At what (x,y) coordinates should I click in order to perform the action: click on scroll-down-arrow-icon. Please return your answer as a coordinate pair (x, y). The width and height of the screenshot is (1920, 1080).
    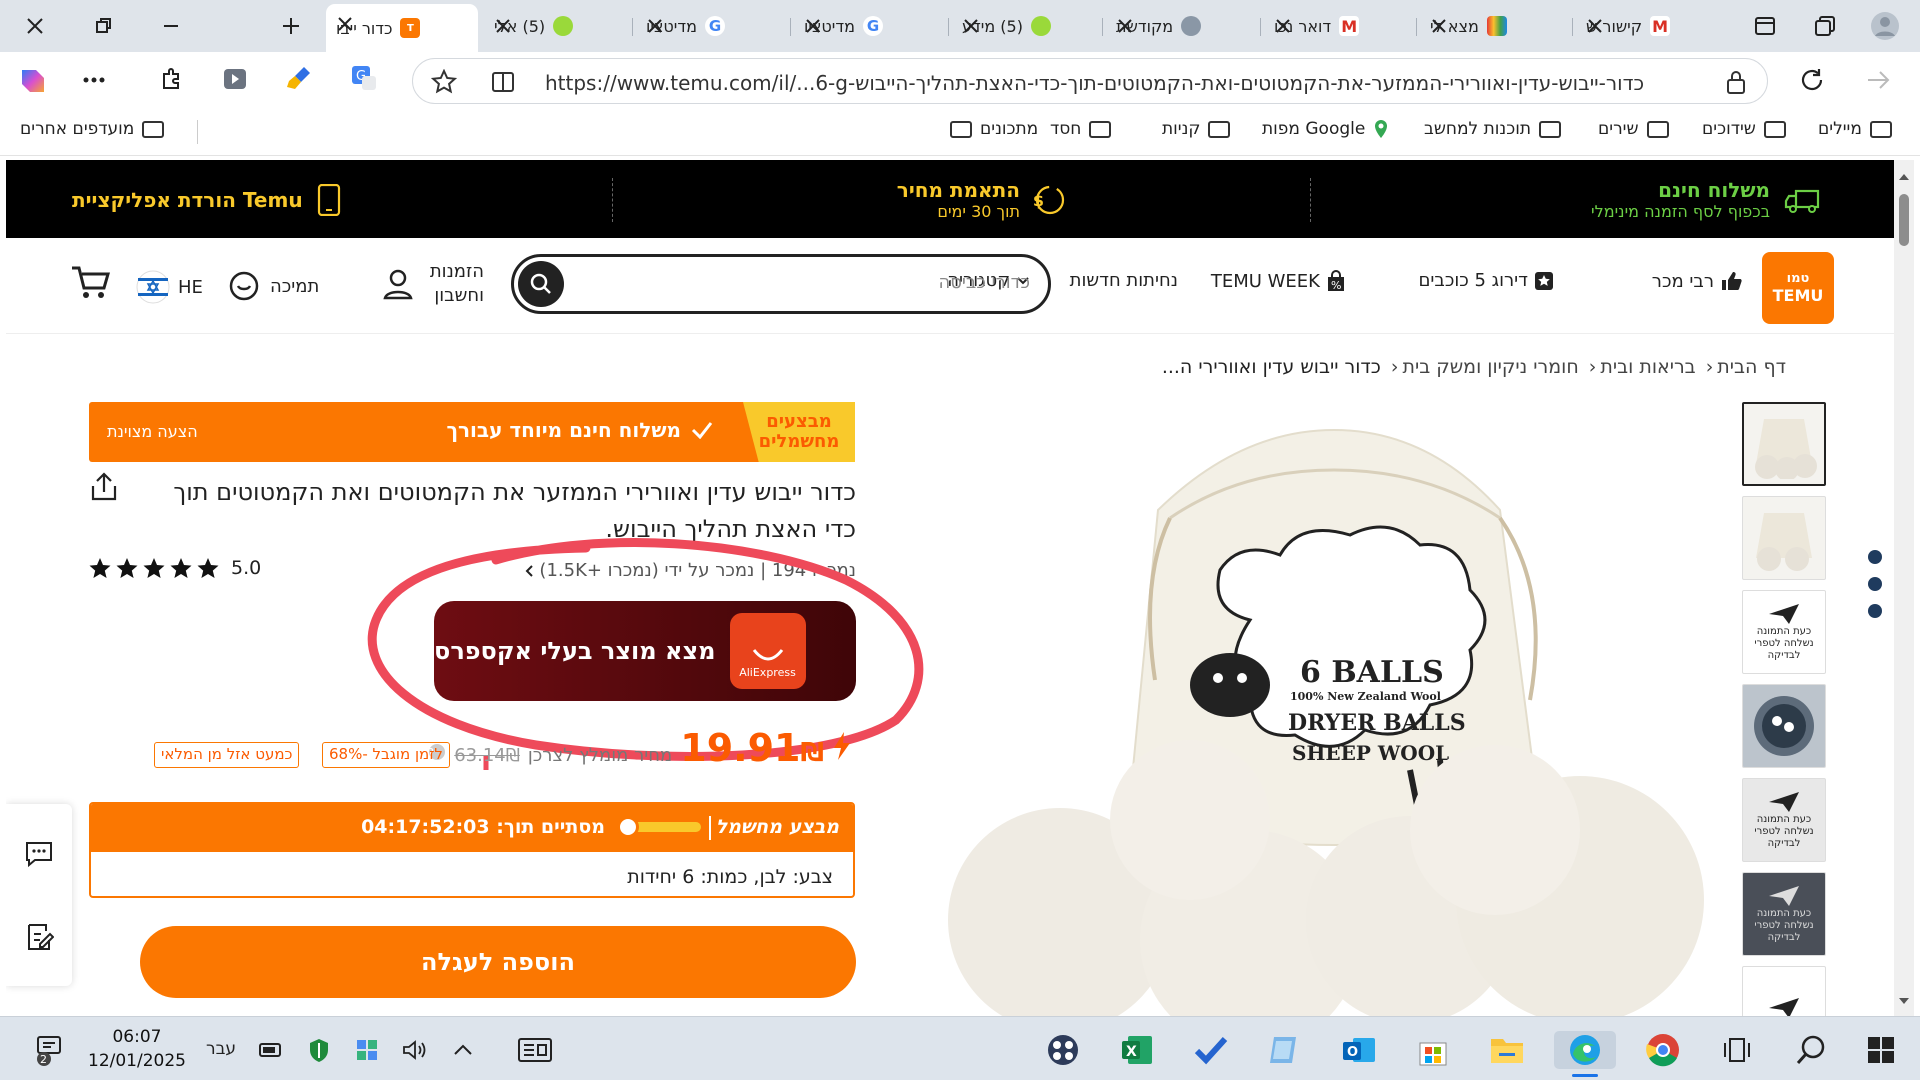
    Looking at the image, I should click on (1904, 1001).